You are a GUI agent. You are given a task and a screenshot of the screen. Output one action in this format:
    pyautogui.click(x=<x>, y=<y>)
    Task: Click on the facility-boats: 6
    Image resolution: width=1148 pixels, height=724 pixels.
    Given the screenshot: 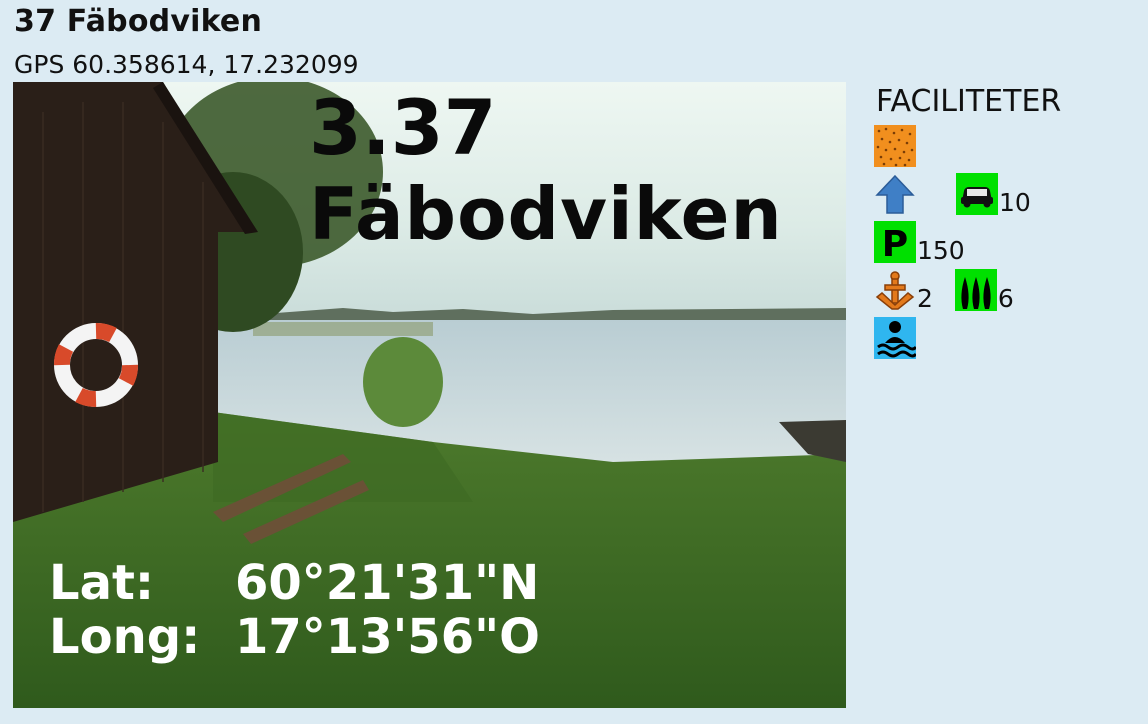 What is the action you would take?
    pyautogui.click(x=984, y=291)
    